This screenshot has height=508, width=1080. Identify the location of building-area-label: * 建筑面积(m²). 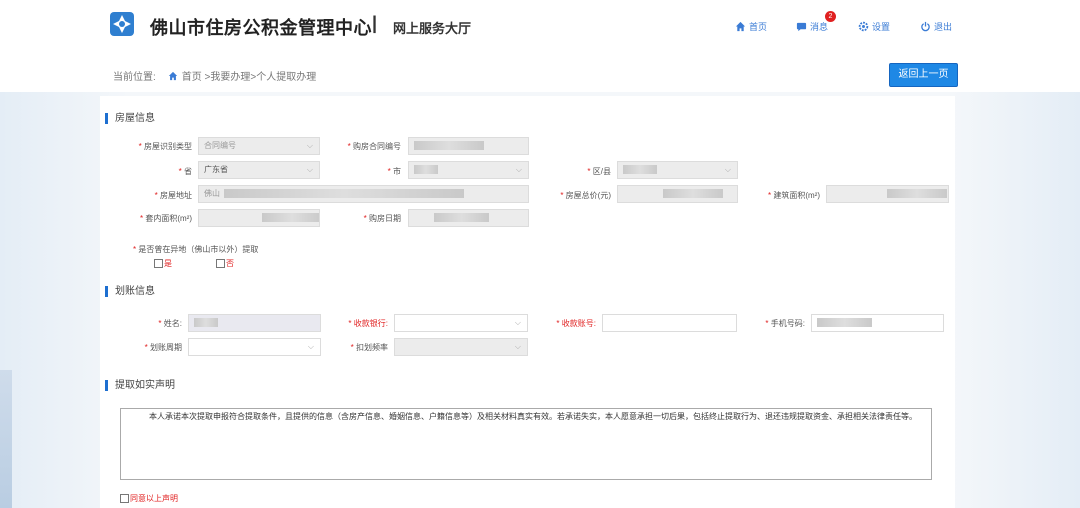
(794, 195).